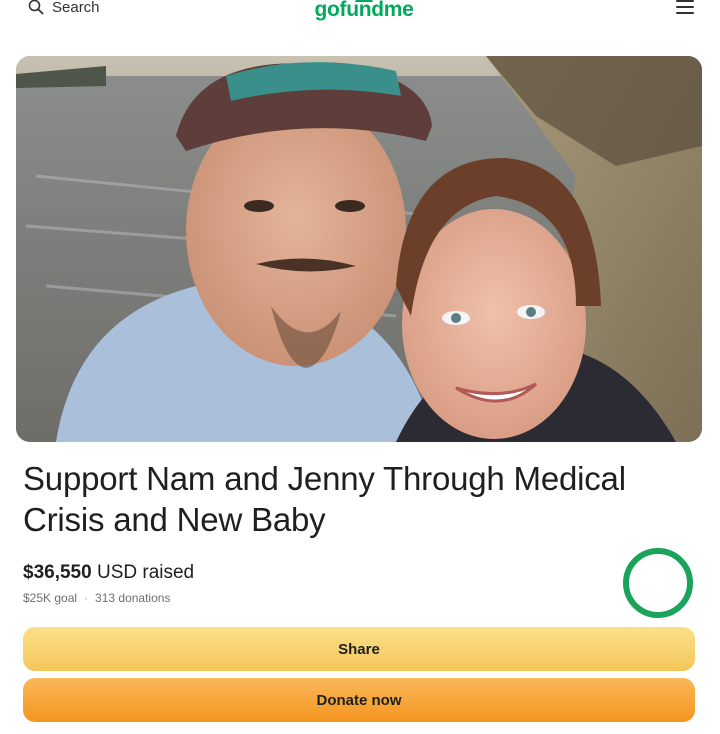 Image resolution: width=720 pixels, height=734 pixels. I want to click on campaign-meta: $25K goal · 313 donations, so click(96, 598).